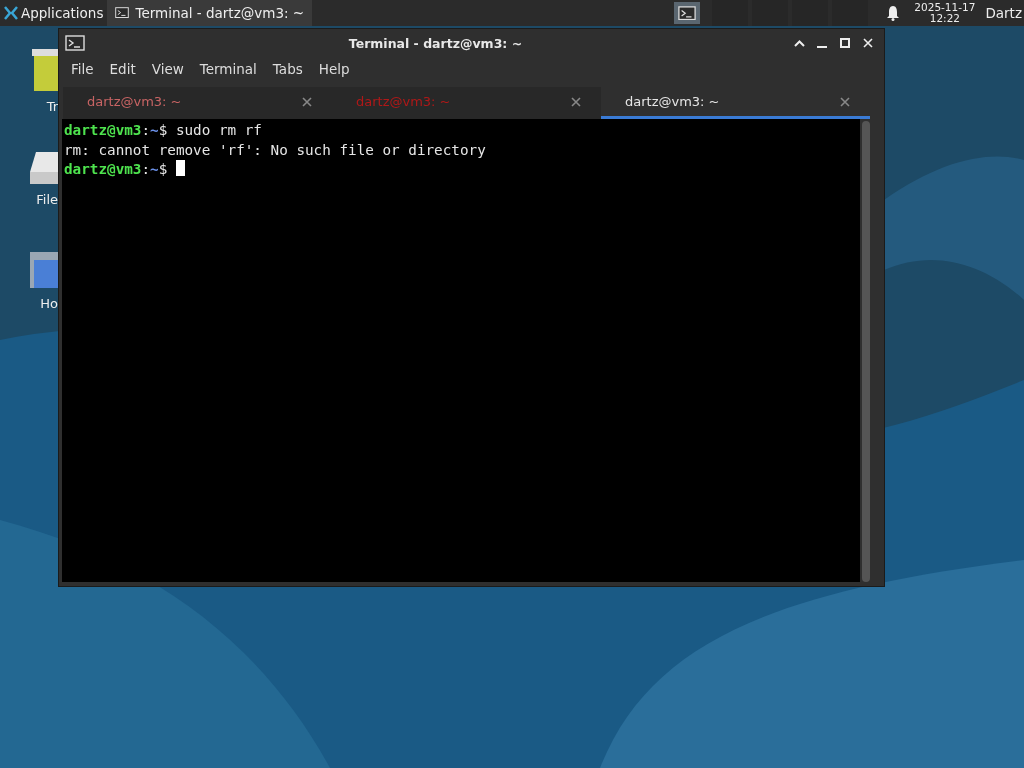  I want to click on menu-item: Terminal, so click(228, 69).